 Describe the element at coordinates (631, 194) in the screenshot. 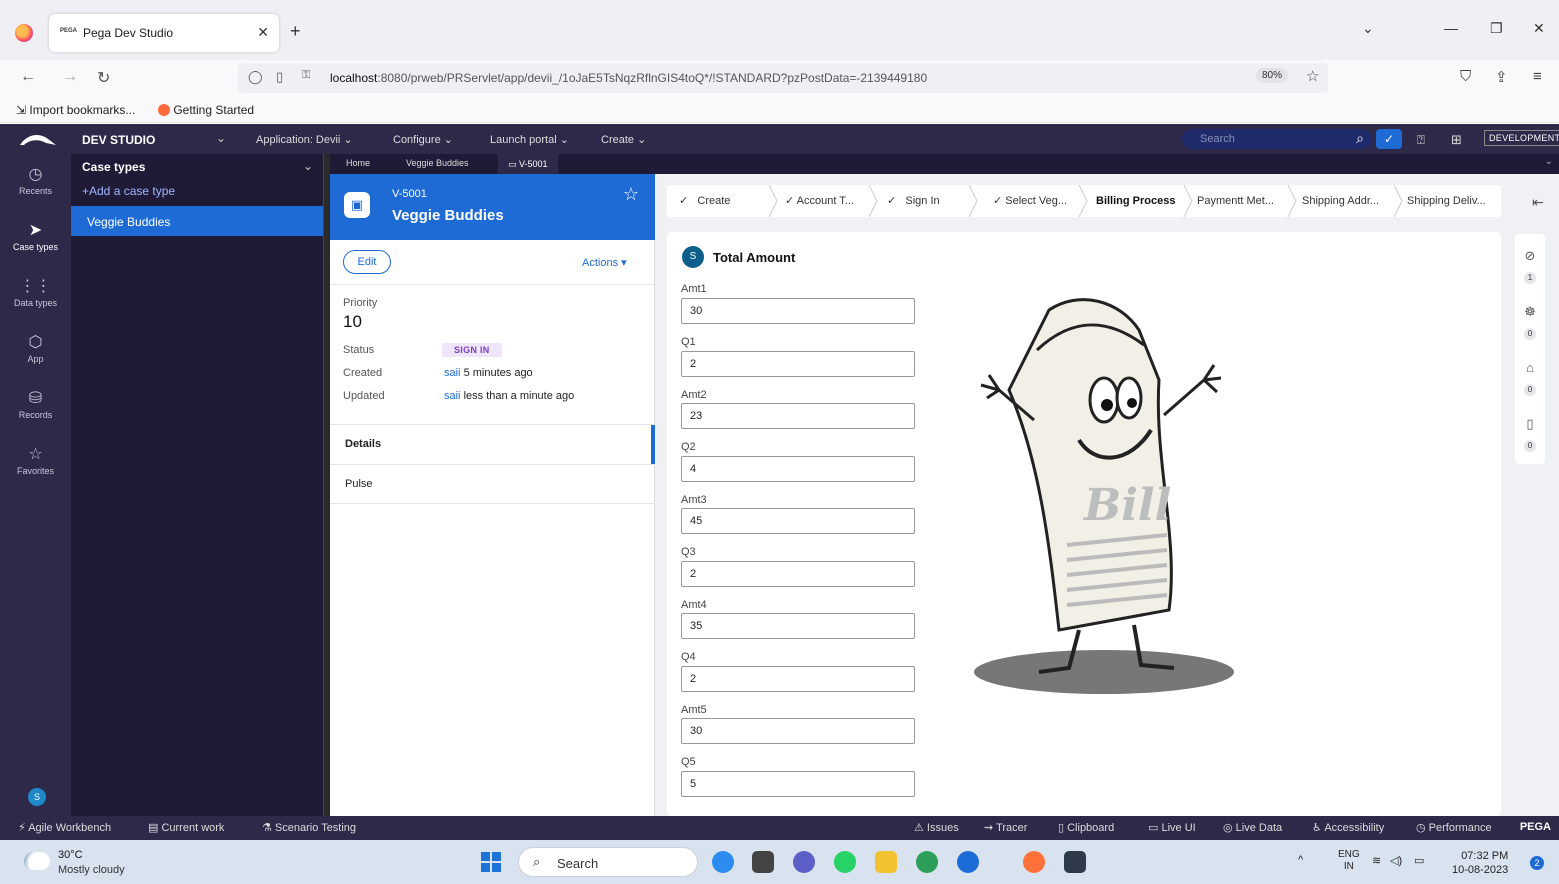

I see `follow-star-icon: ☆` at that location.